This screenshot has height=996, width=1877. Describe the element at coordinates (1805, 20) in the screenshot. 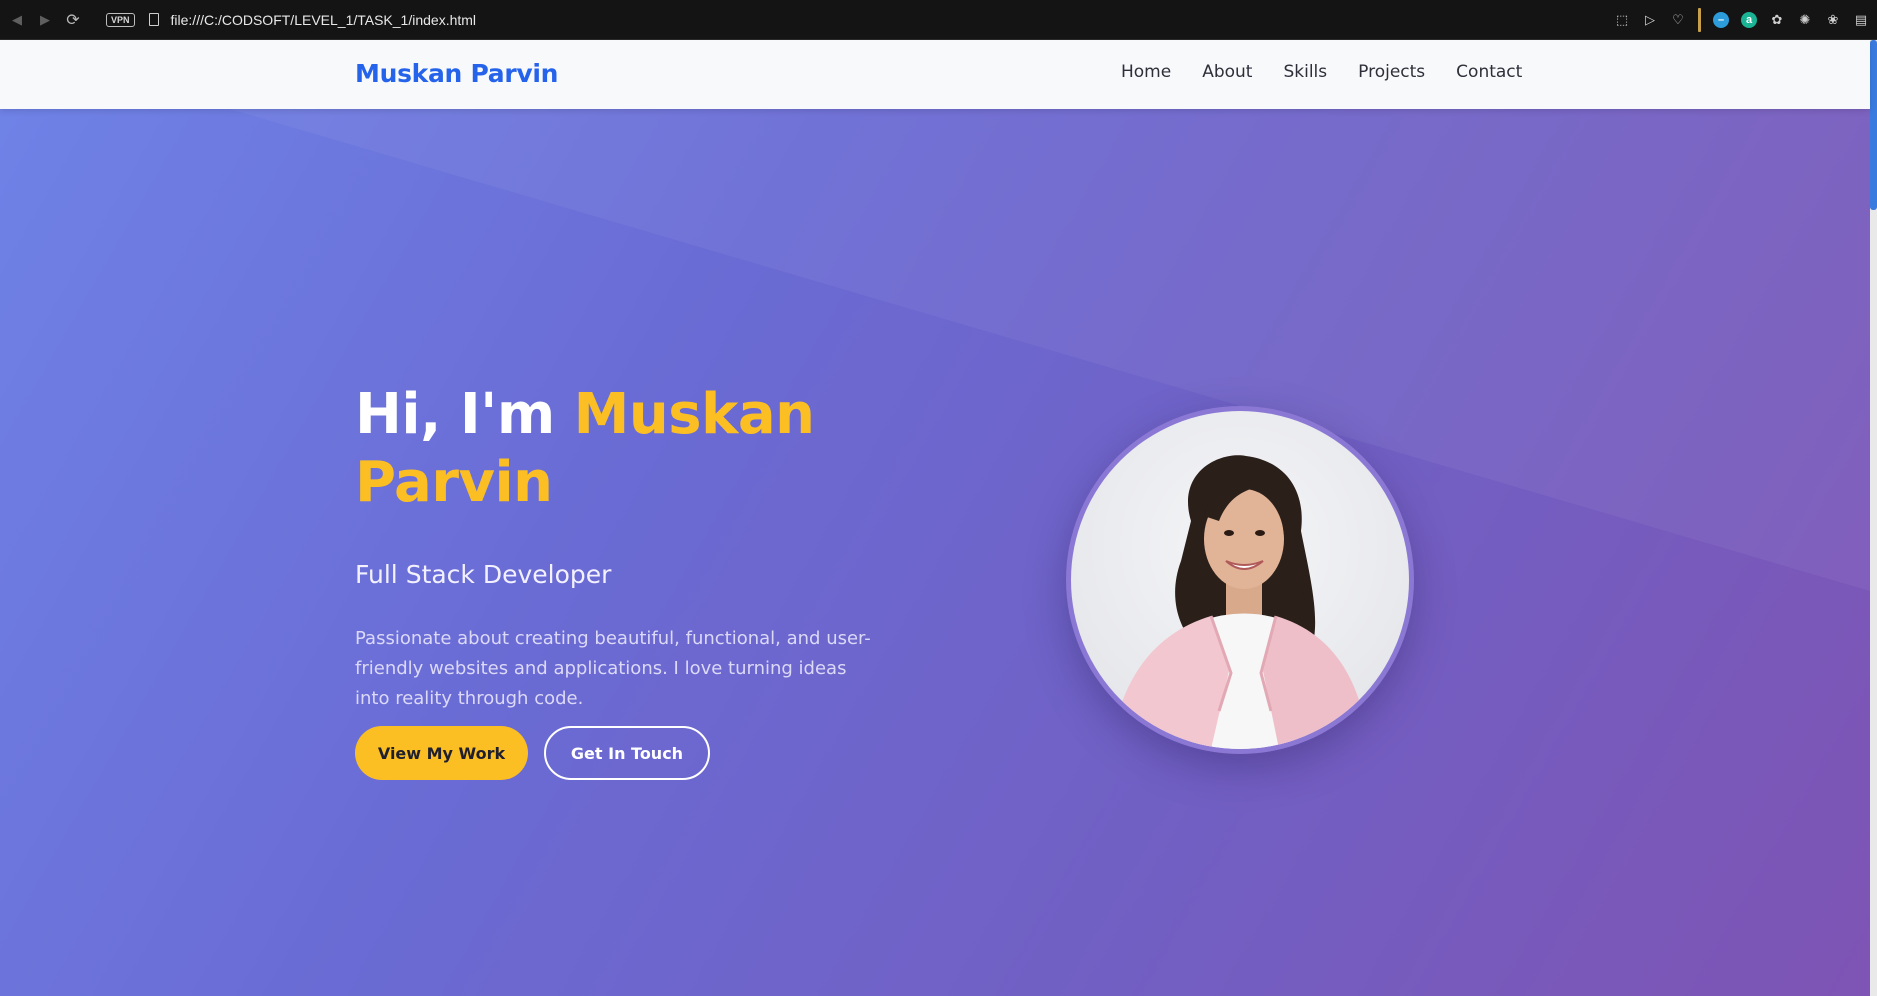

I see `extension-spark-icon: ✺` at that location.